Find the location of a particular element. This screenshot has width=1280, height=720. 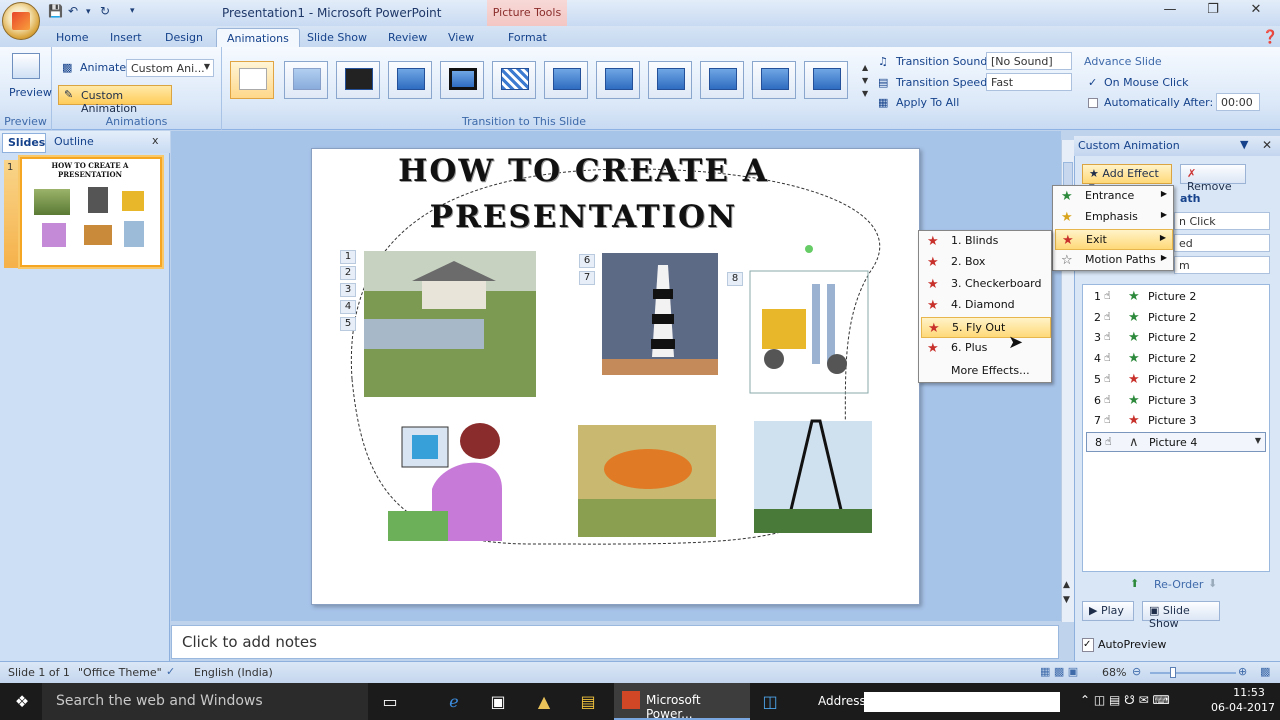

menu-exit: ★ Exit ▶ is located at coordinates (1114, 239).